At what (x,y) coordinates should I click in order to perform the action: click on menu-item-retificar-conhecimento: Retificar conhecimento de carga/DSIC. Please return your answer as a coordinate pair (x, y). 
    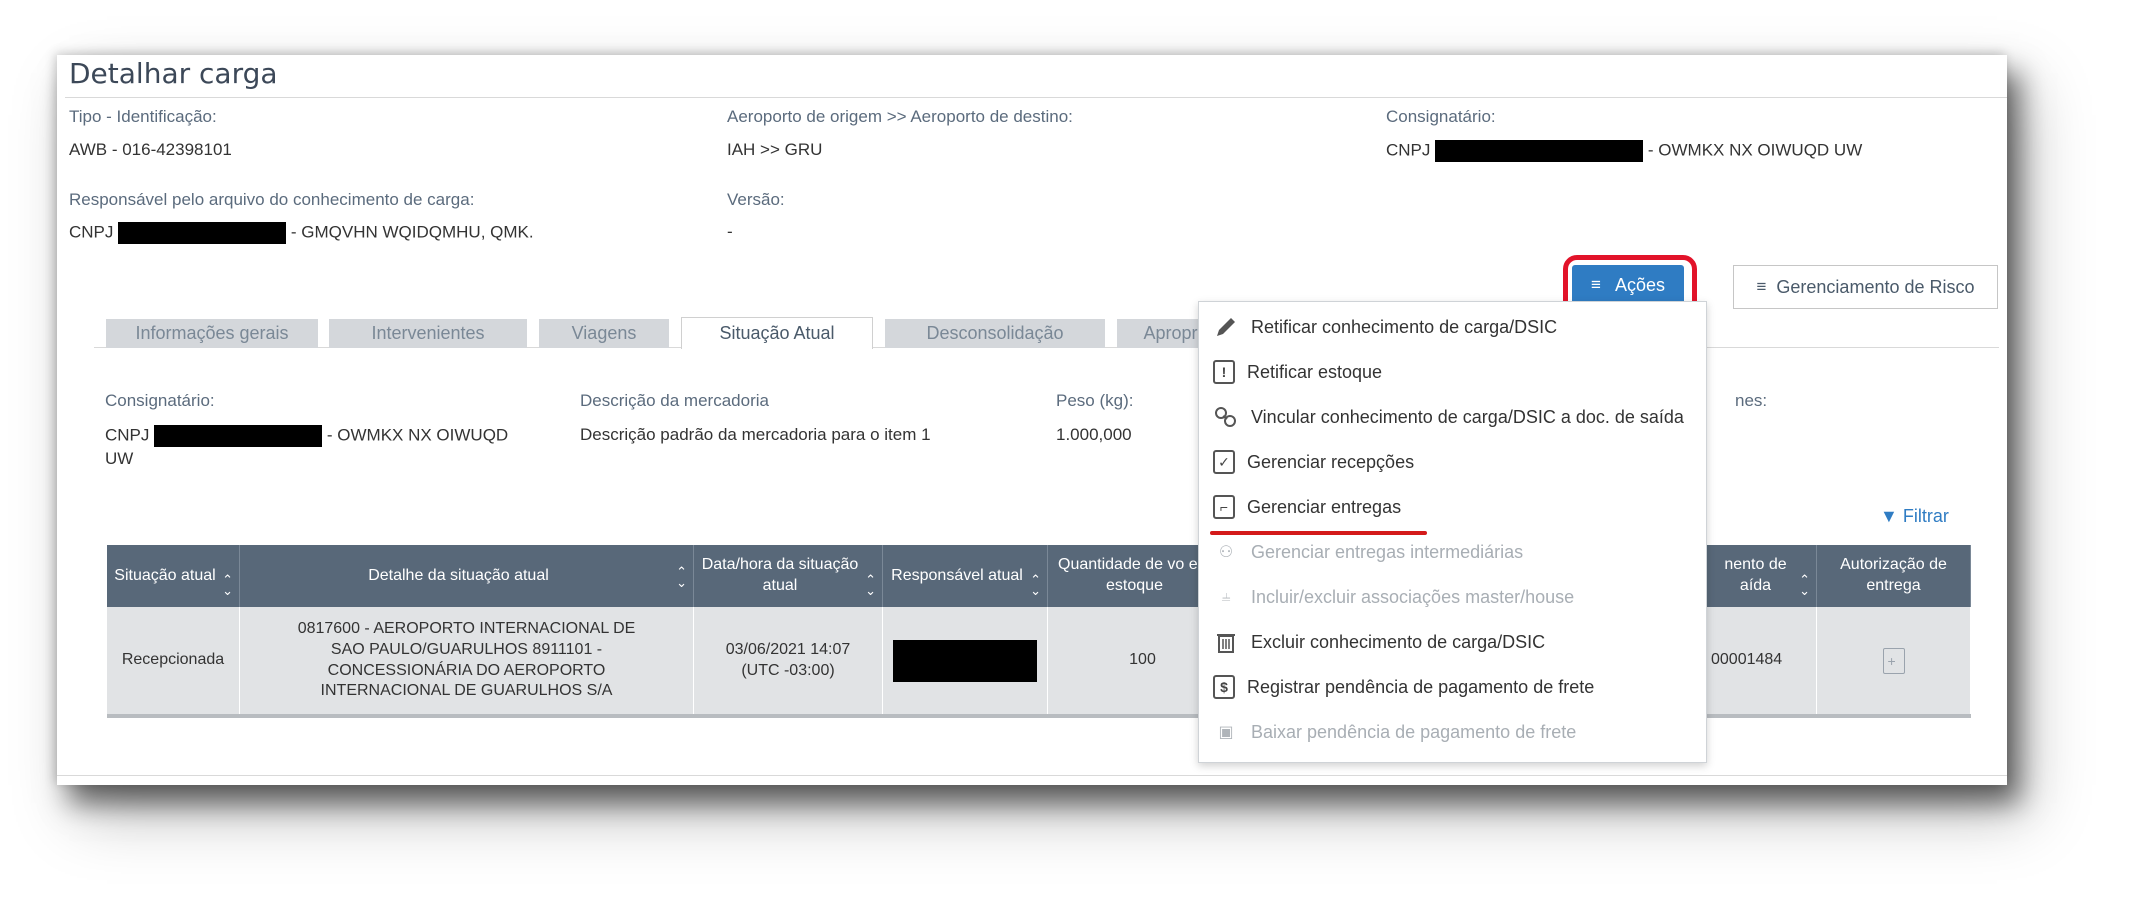
    Looking at the image, I should click on (1452, 327).